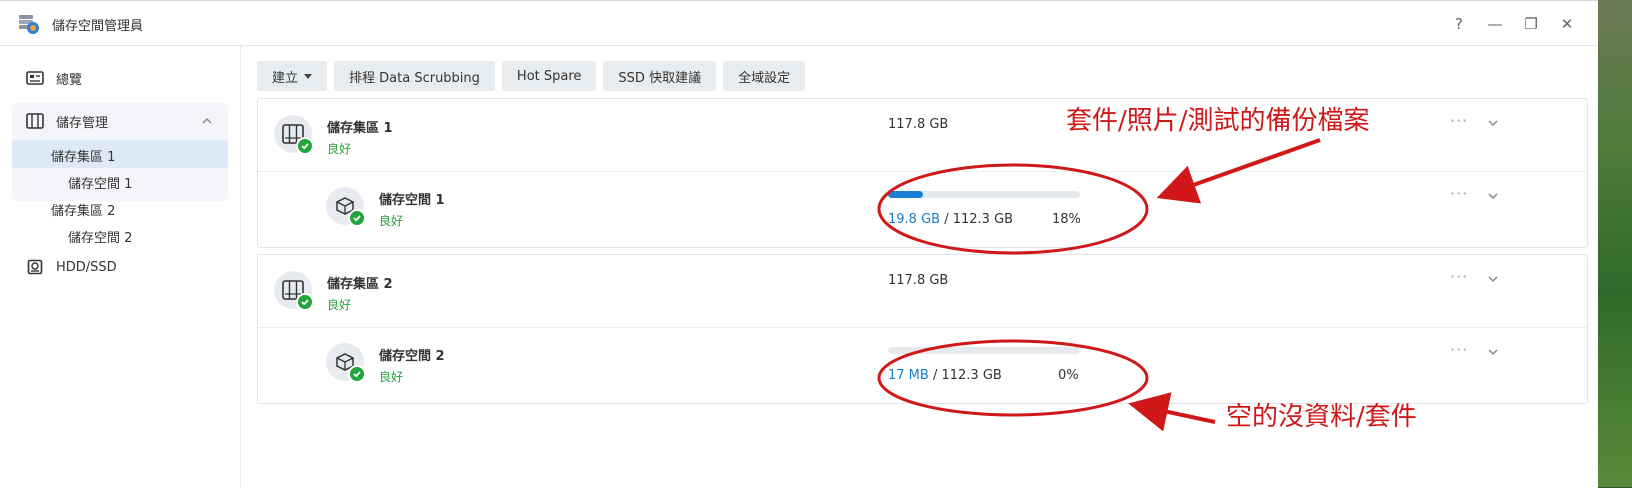  Describe the element at coordinates (1531, 24) in the screenshot. I see `restore-button: ❐` at that location.